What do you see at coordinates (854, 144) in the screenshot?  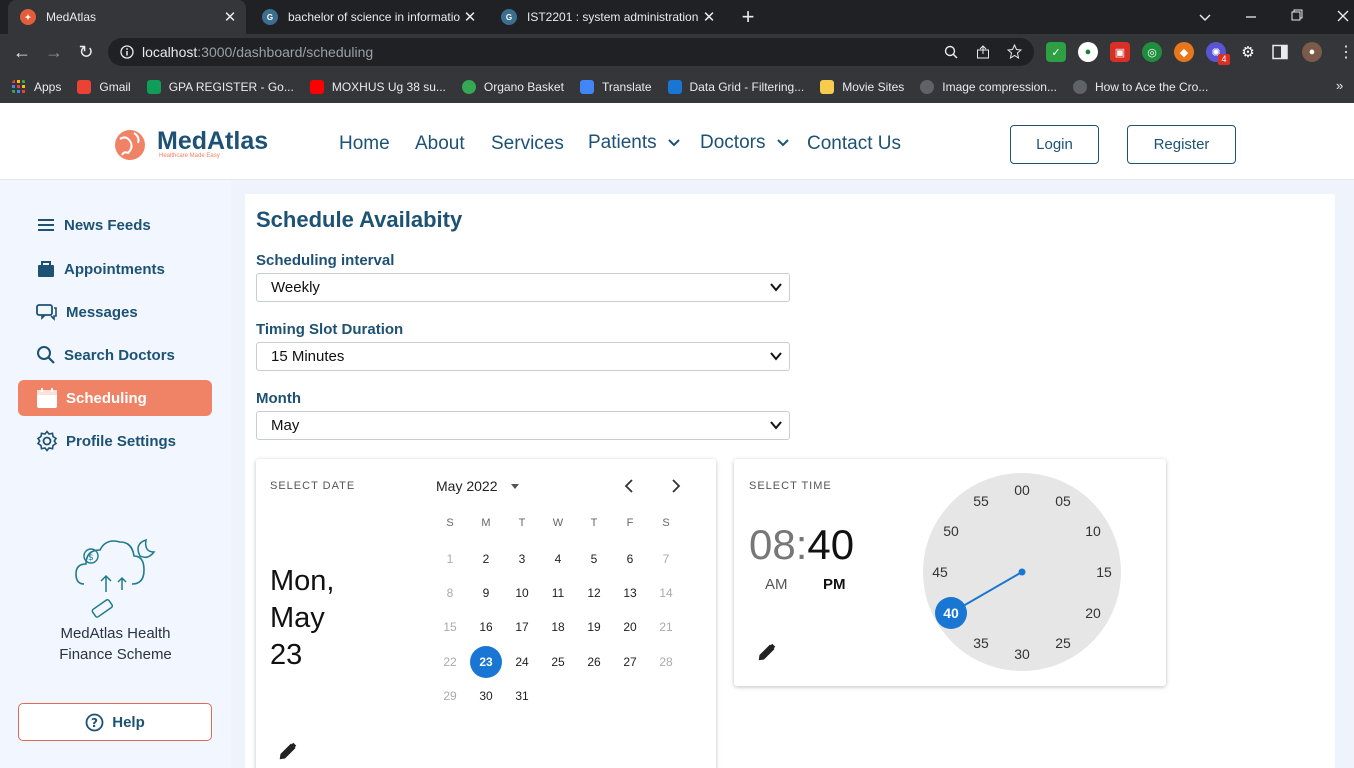 I see `nav-contact-link: Contact Us` at bounding box center [854, 144].